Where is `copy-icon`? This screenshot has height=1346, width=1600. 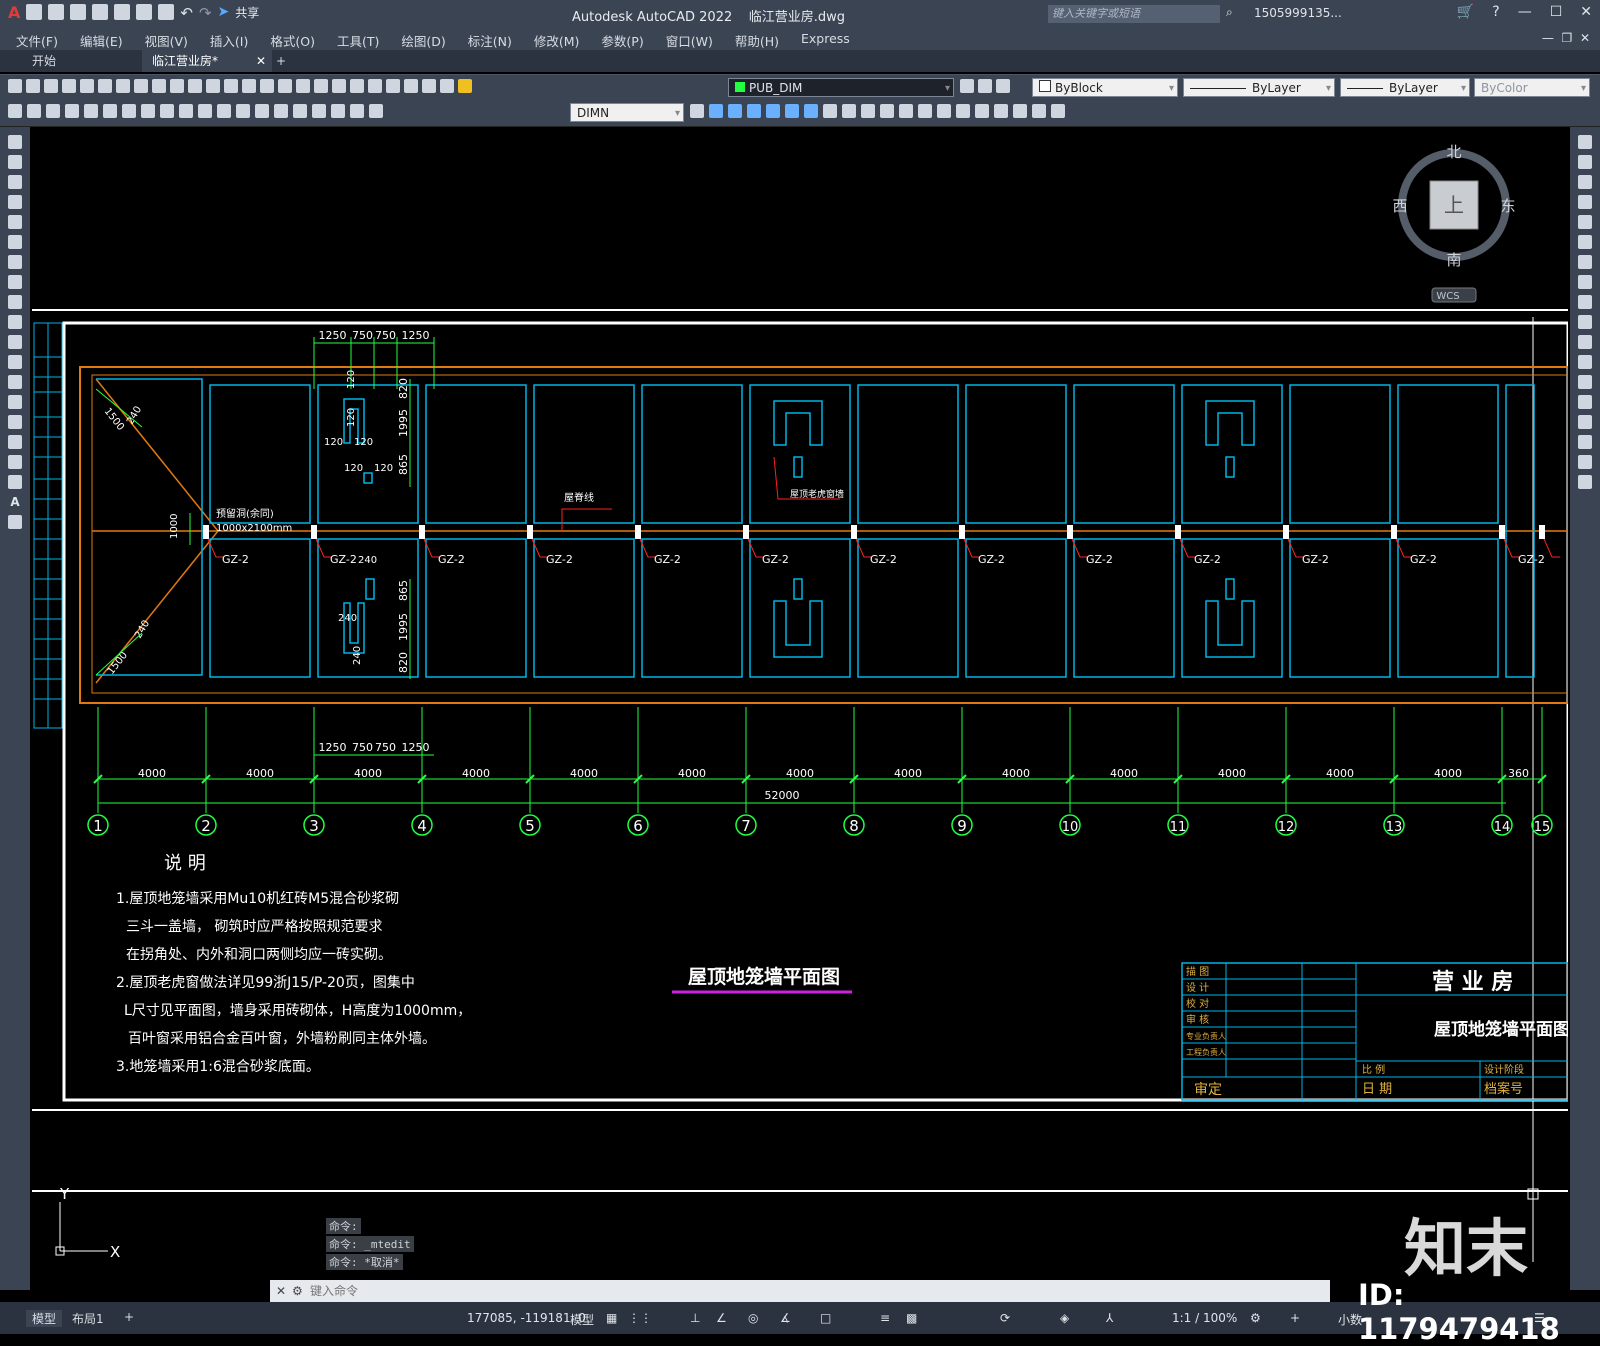 copy-icon is located at coordinates (159, 86).